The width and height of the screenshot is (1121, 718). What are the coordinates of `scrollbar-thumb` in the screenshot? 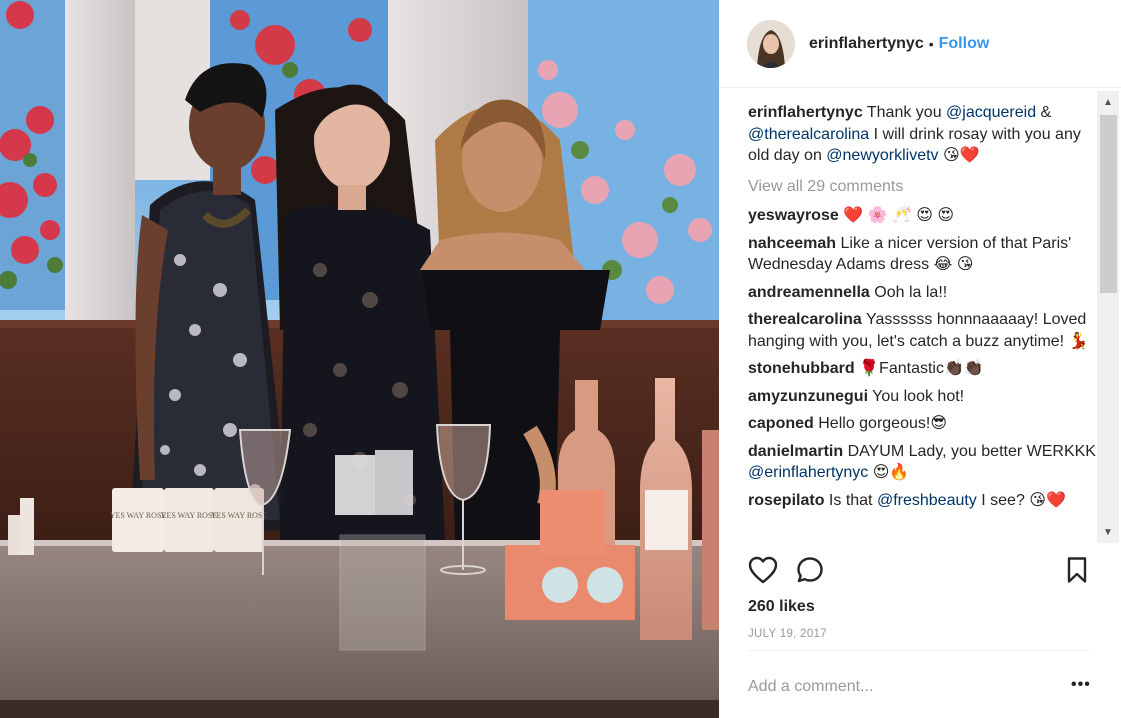 It's located at (1108, 204).